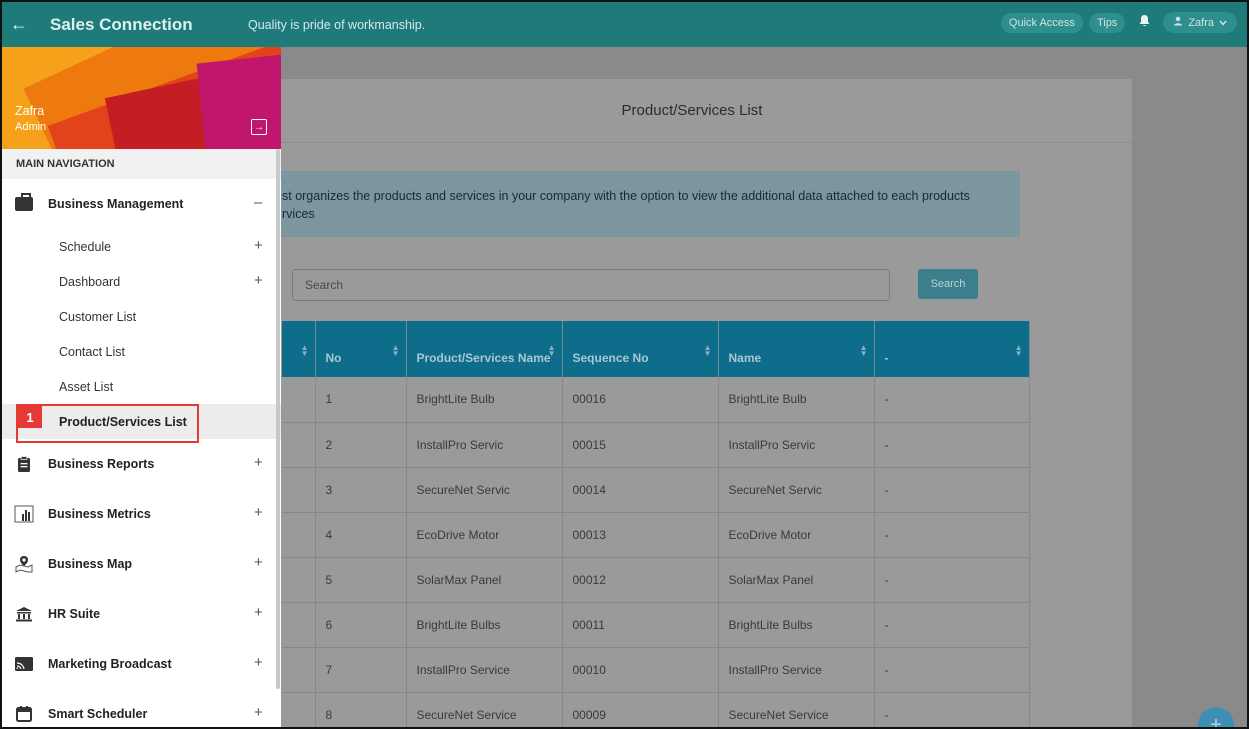  I want to click on search-input: Search, so click(591, 285).